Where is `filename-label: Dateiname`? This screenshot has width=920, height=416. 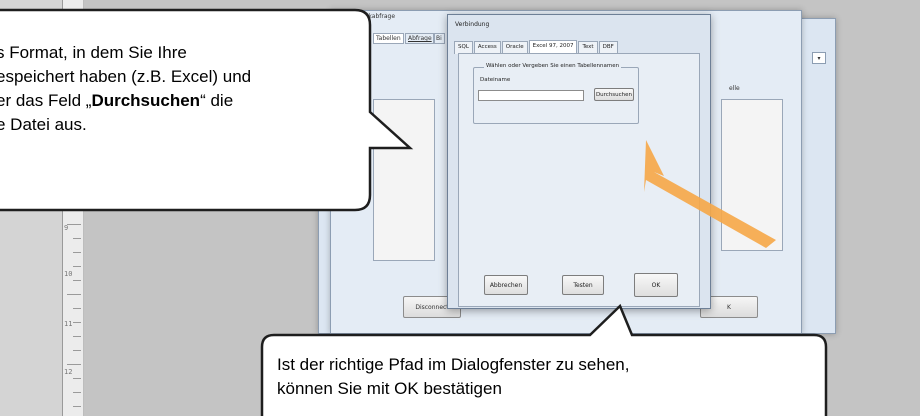
filename-label: Dateiname is located at coordinates (495, 80).